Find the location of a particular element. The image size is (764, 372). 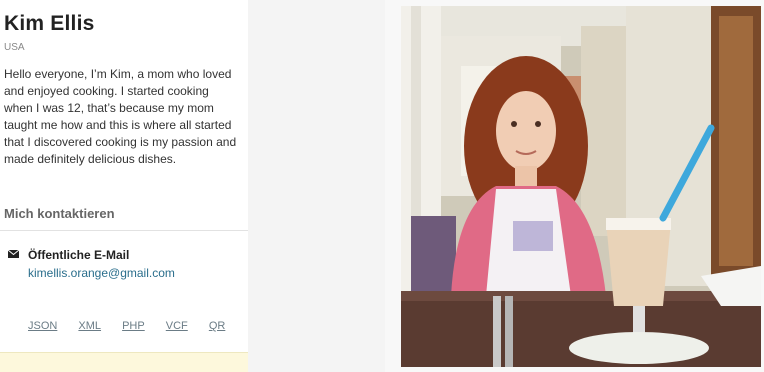

profile-country: USA is located at coordinates (14, 47).